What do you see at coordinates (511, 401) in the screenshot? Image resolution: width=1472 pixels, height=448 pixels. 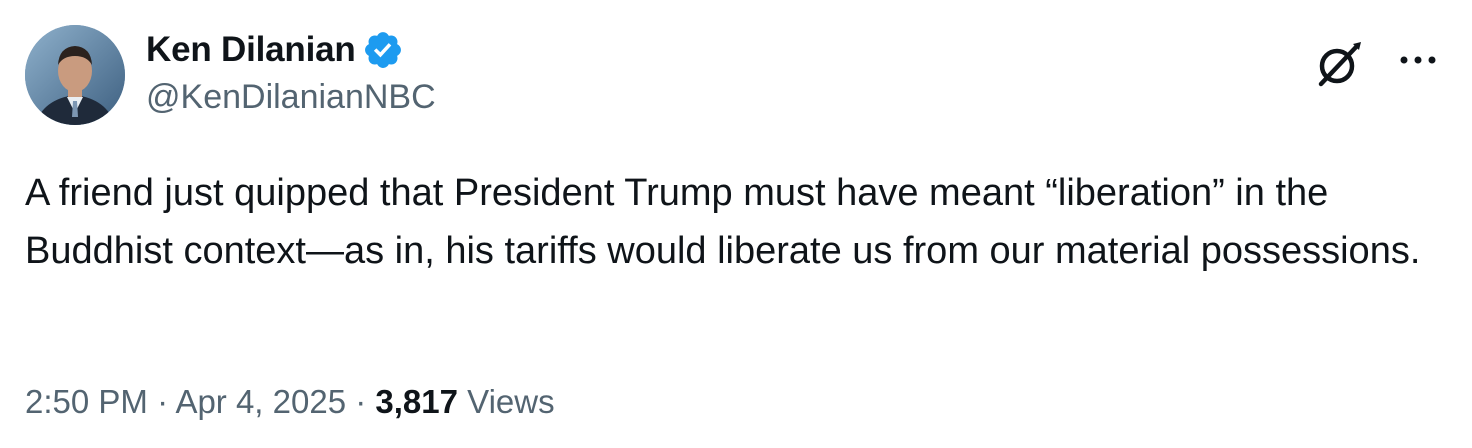 I see `views-label: Views` at bounding box center [511, 401].